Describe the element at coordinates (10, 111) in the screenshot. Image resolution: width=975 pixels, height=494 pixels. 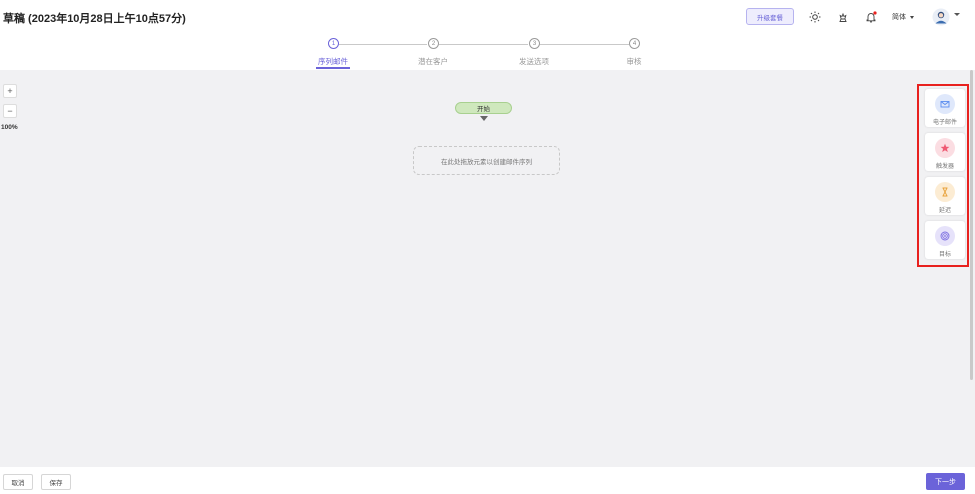
I see `zoom-out-button: −` at that location.